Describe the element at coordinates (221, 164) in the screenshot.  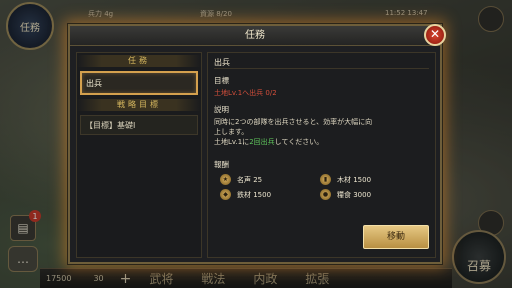
I see `reward-label: 報酬` at that location.